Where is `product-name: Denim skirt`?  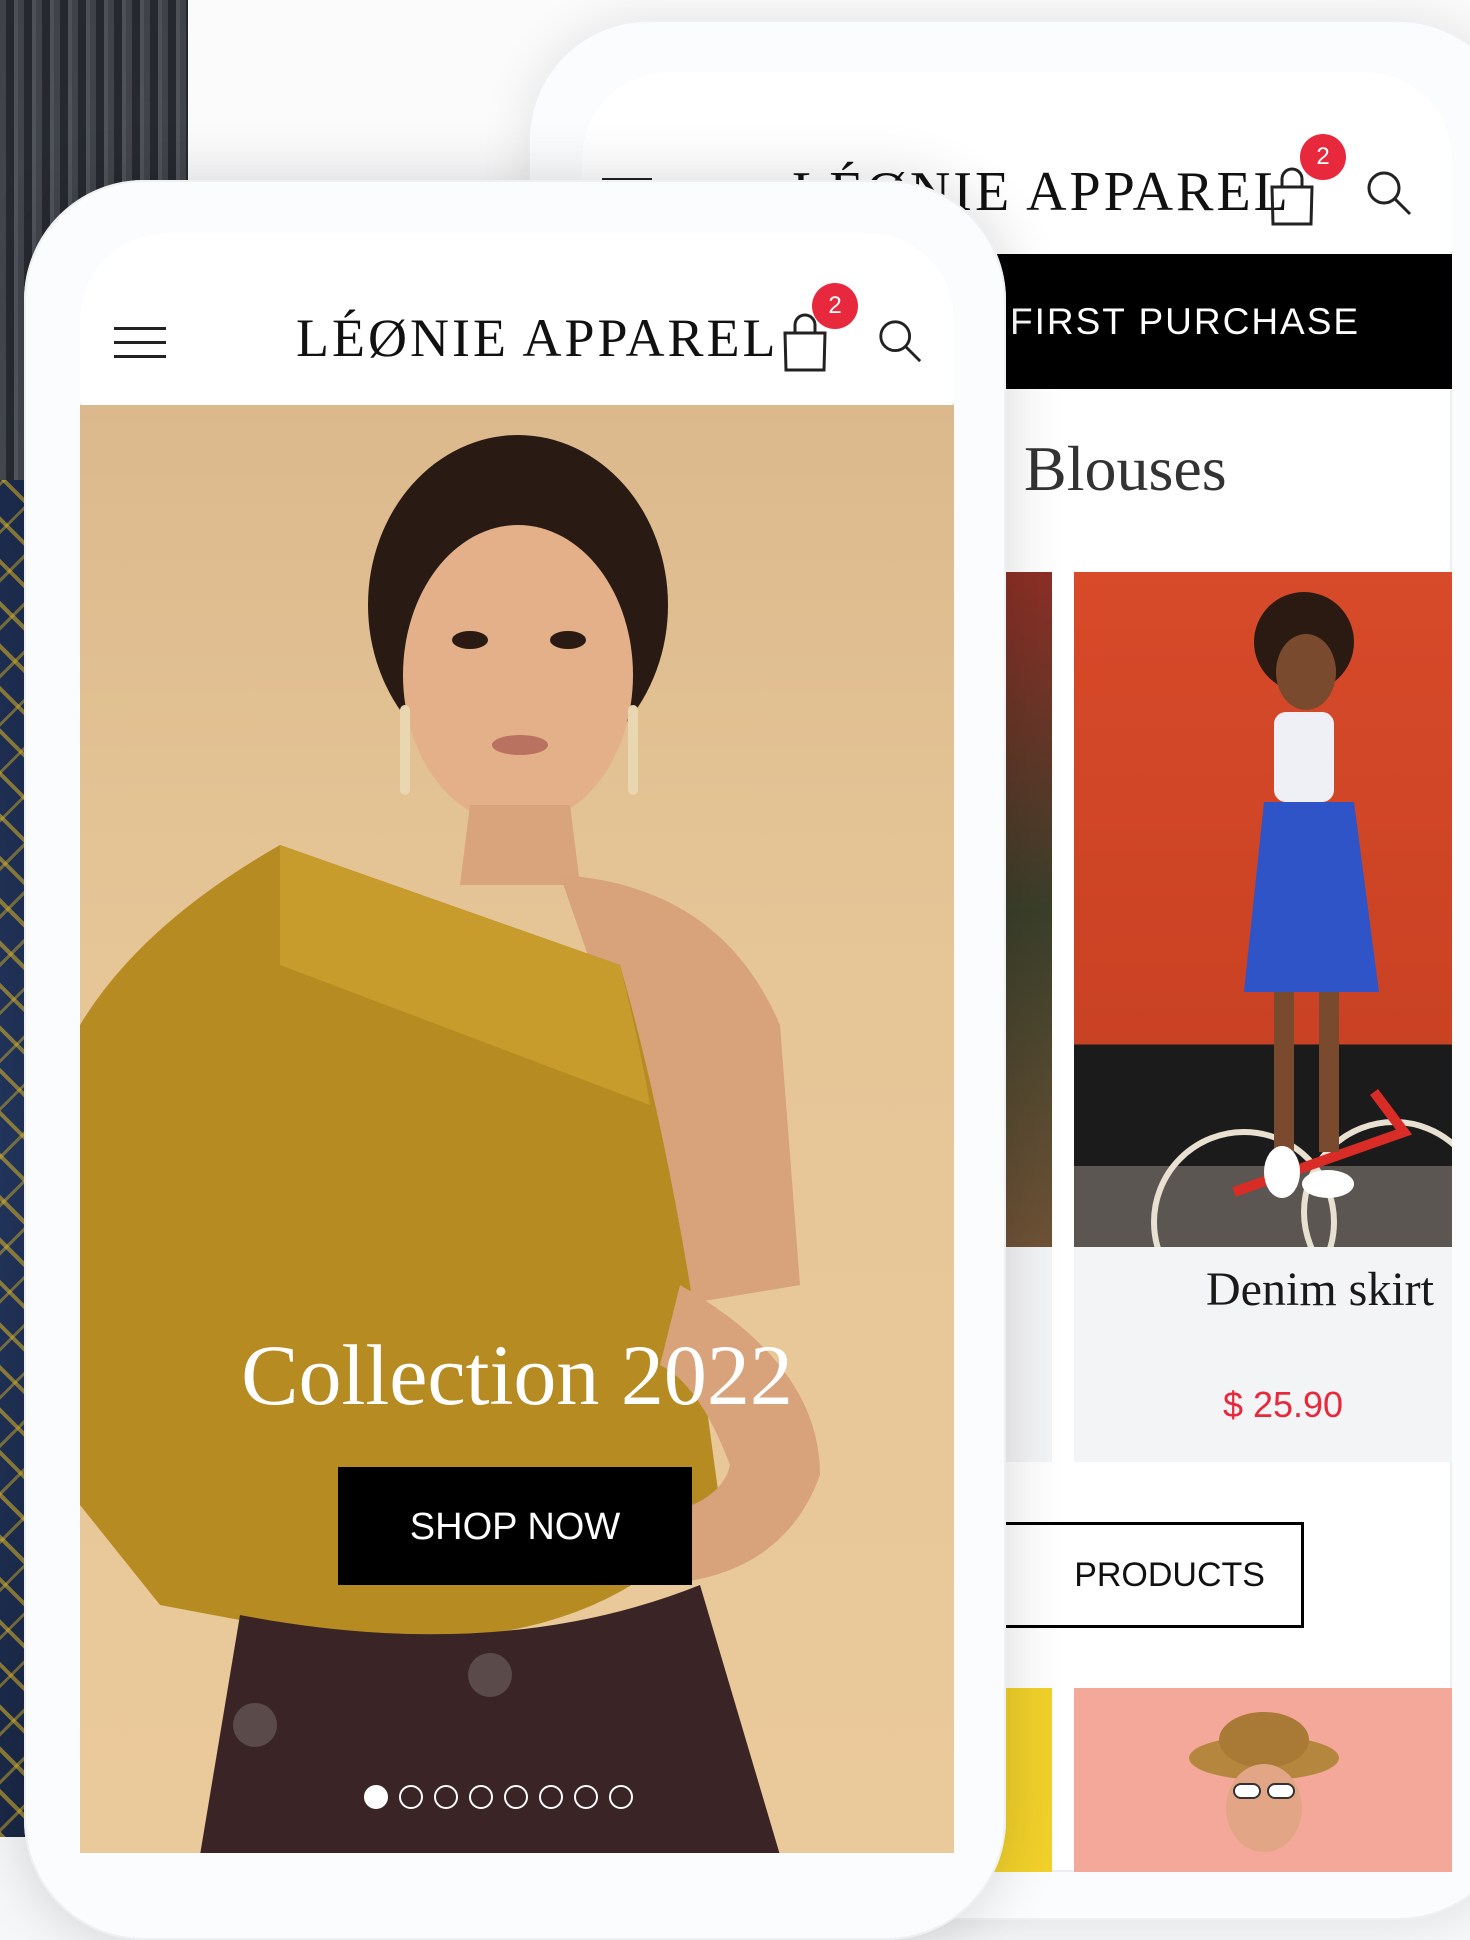 product-name: Denim skirt is located at coordinates (1320, 1289).